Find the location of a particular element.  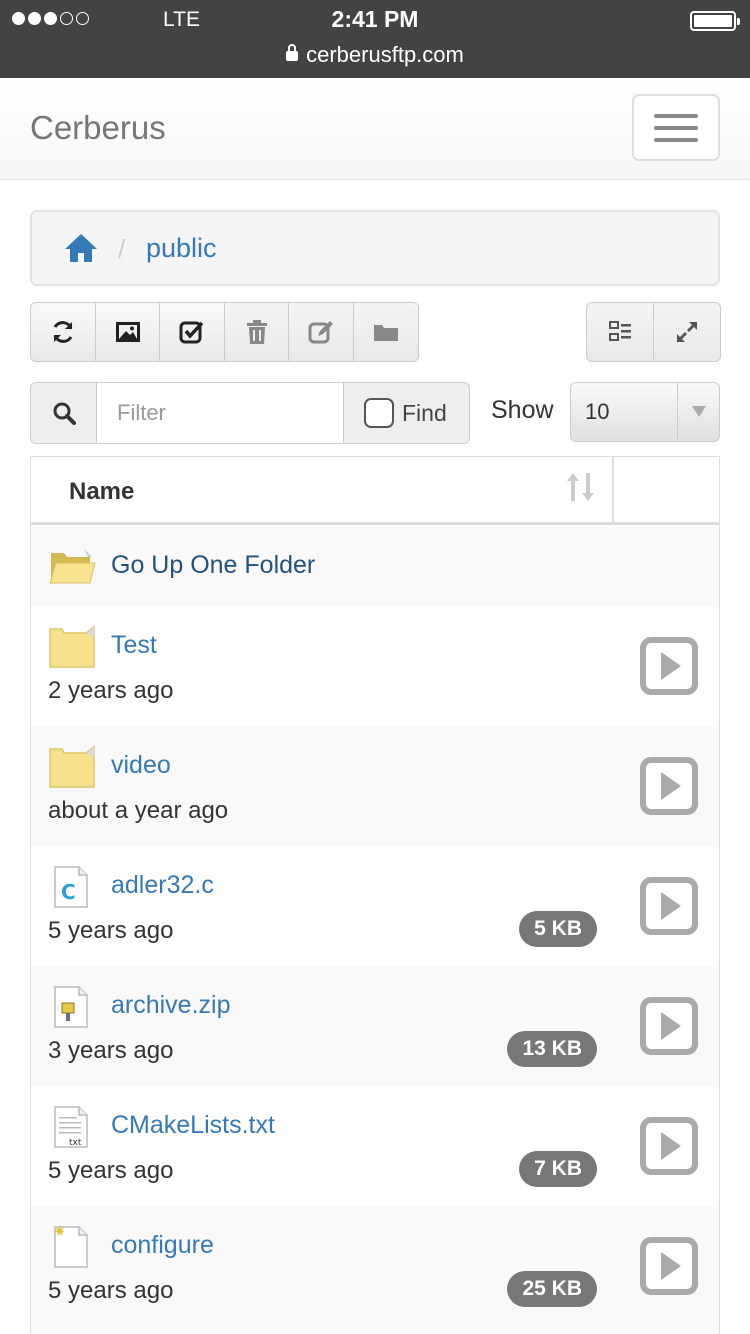

status-bar: LTE 2:41 PM cerberusftp.com is located at coordinates (375, 39).